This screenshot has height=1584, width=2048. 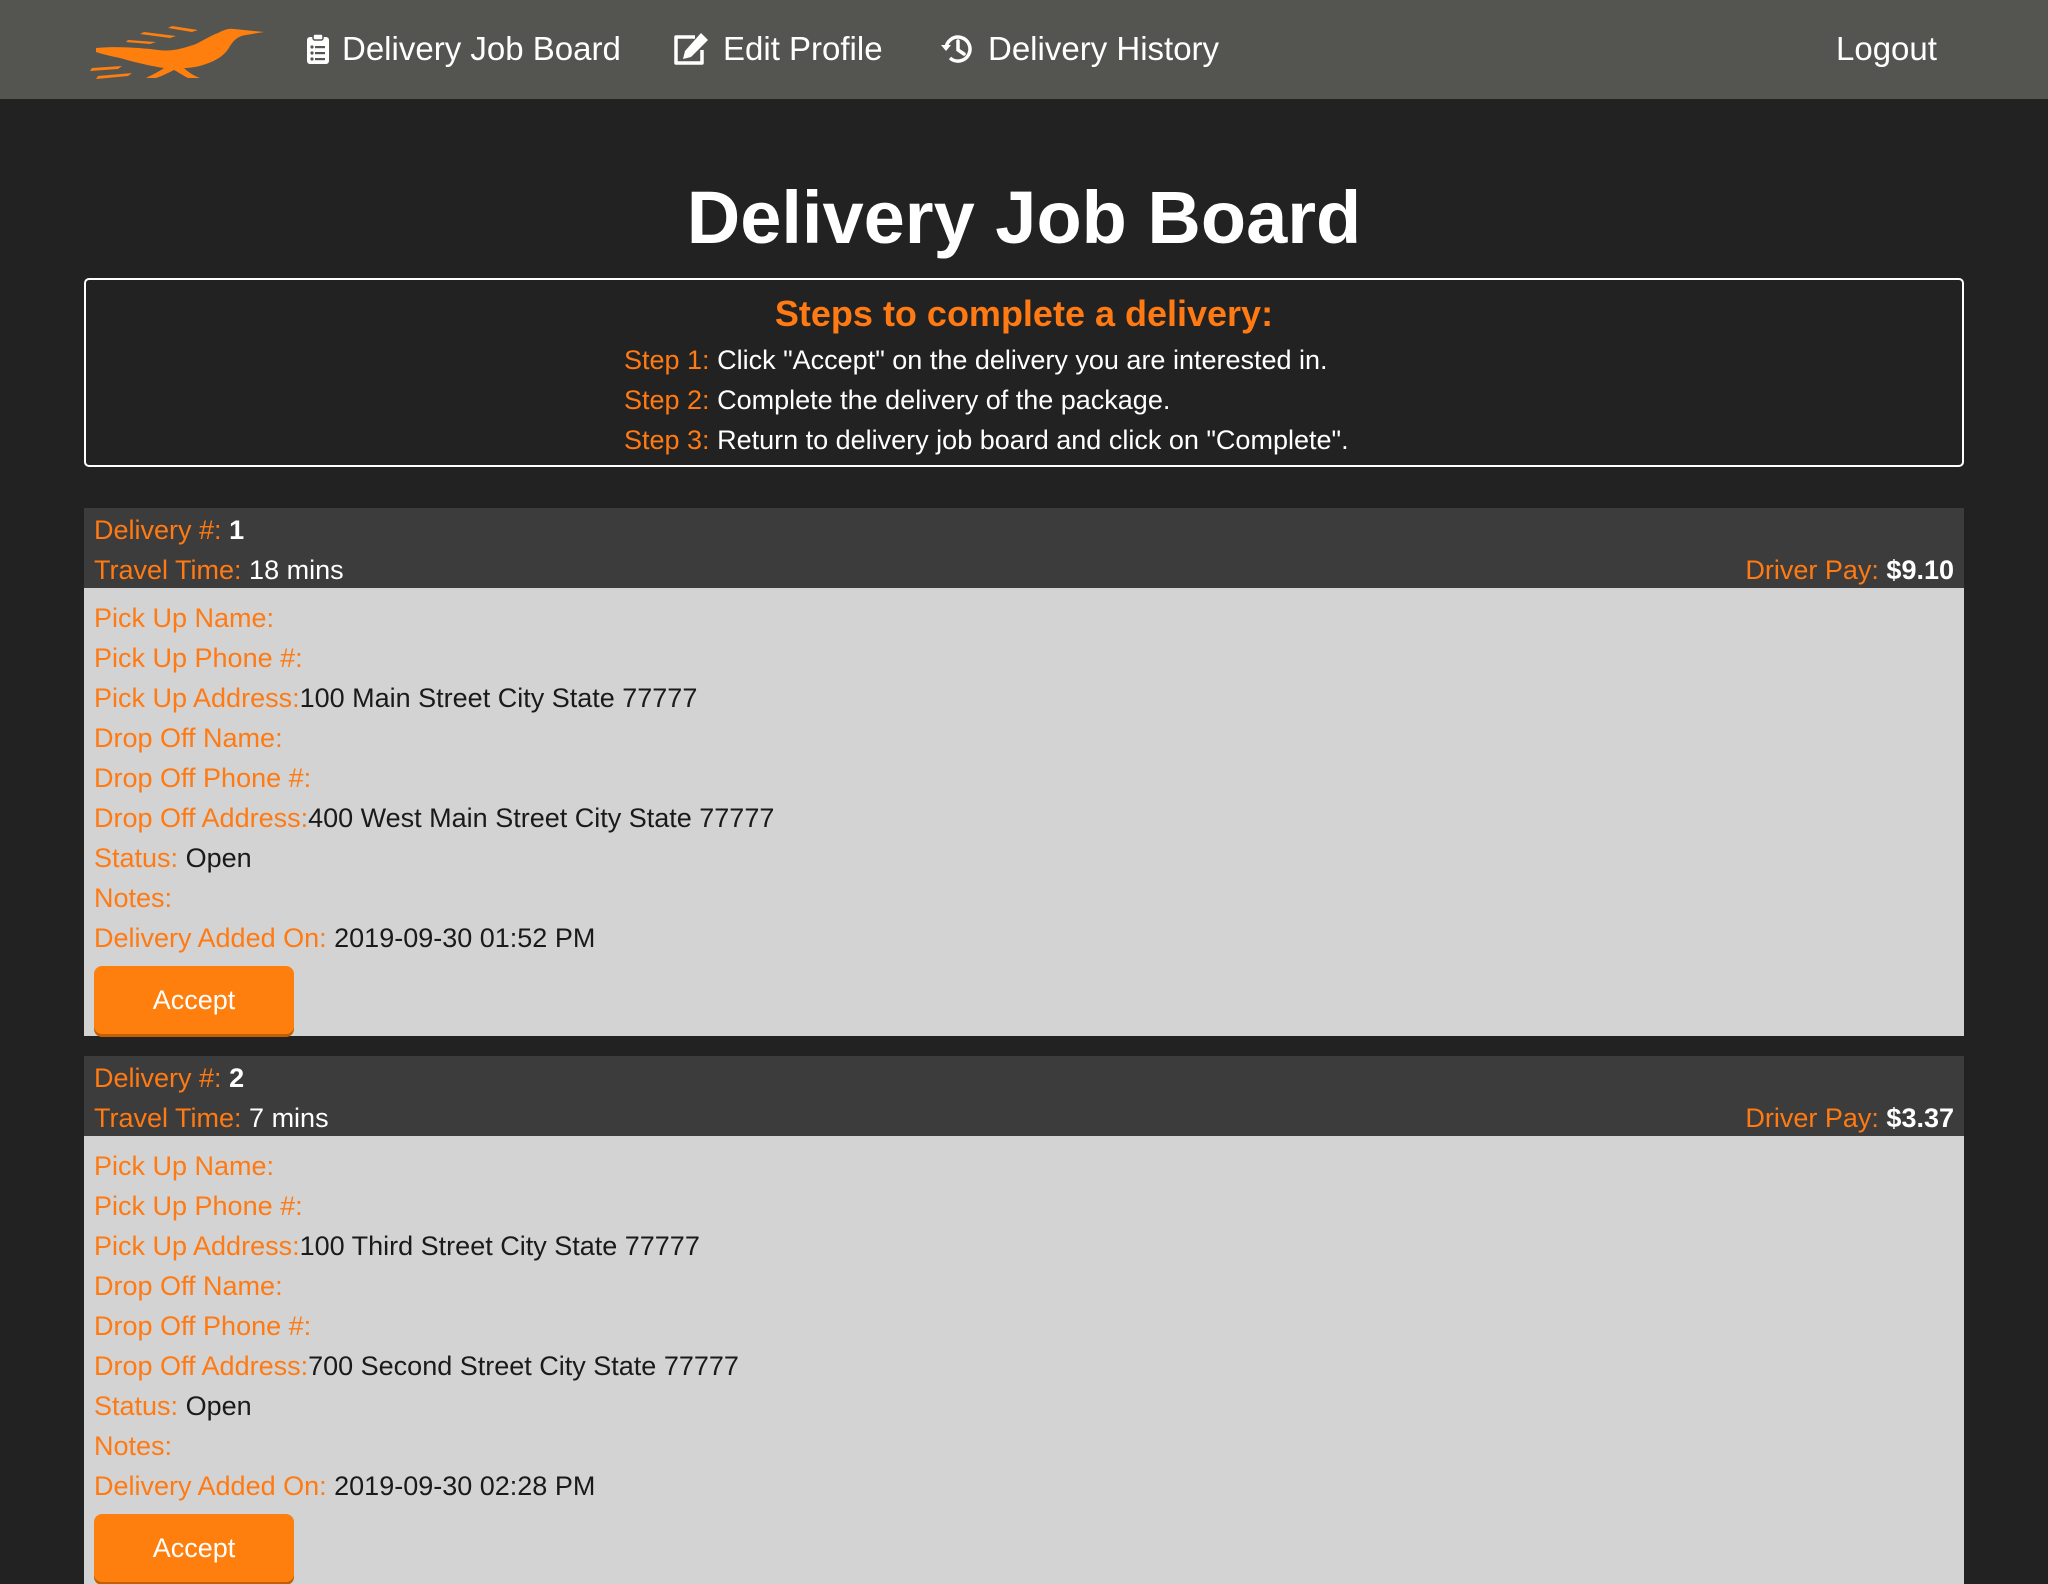 I want to click on step-text: Complete the delivery of the package., so click(x=944, y=400).